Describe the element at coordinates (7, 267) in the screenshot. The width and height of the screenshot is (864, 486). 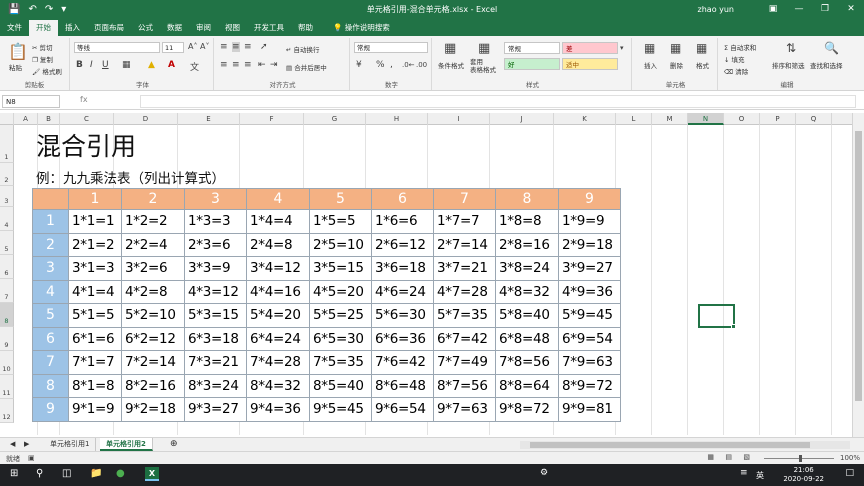
I see `row-header: 6` at that location.